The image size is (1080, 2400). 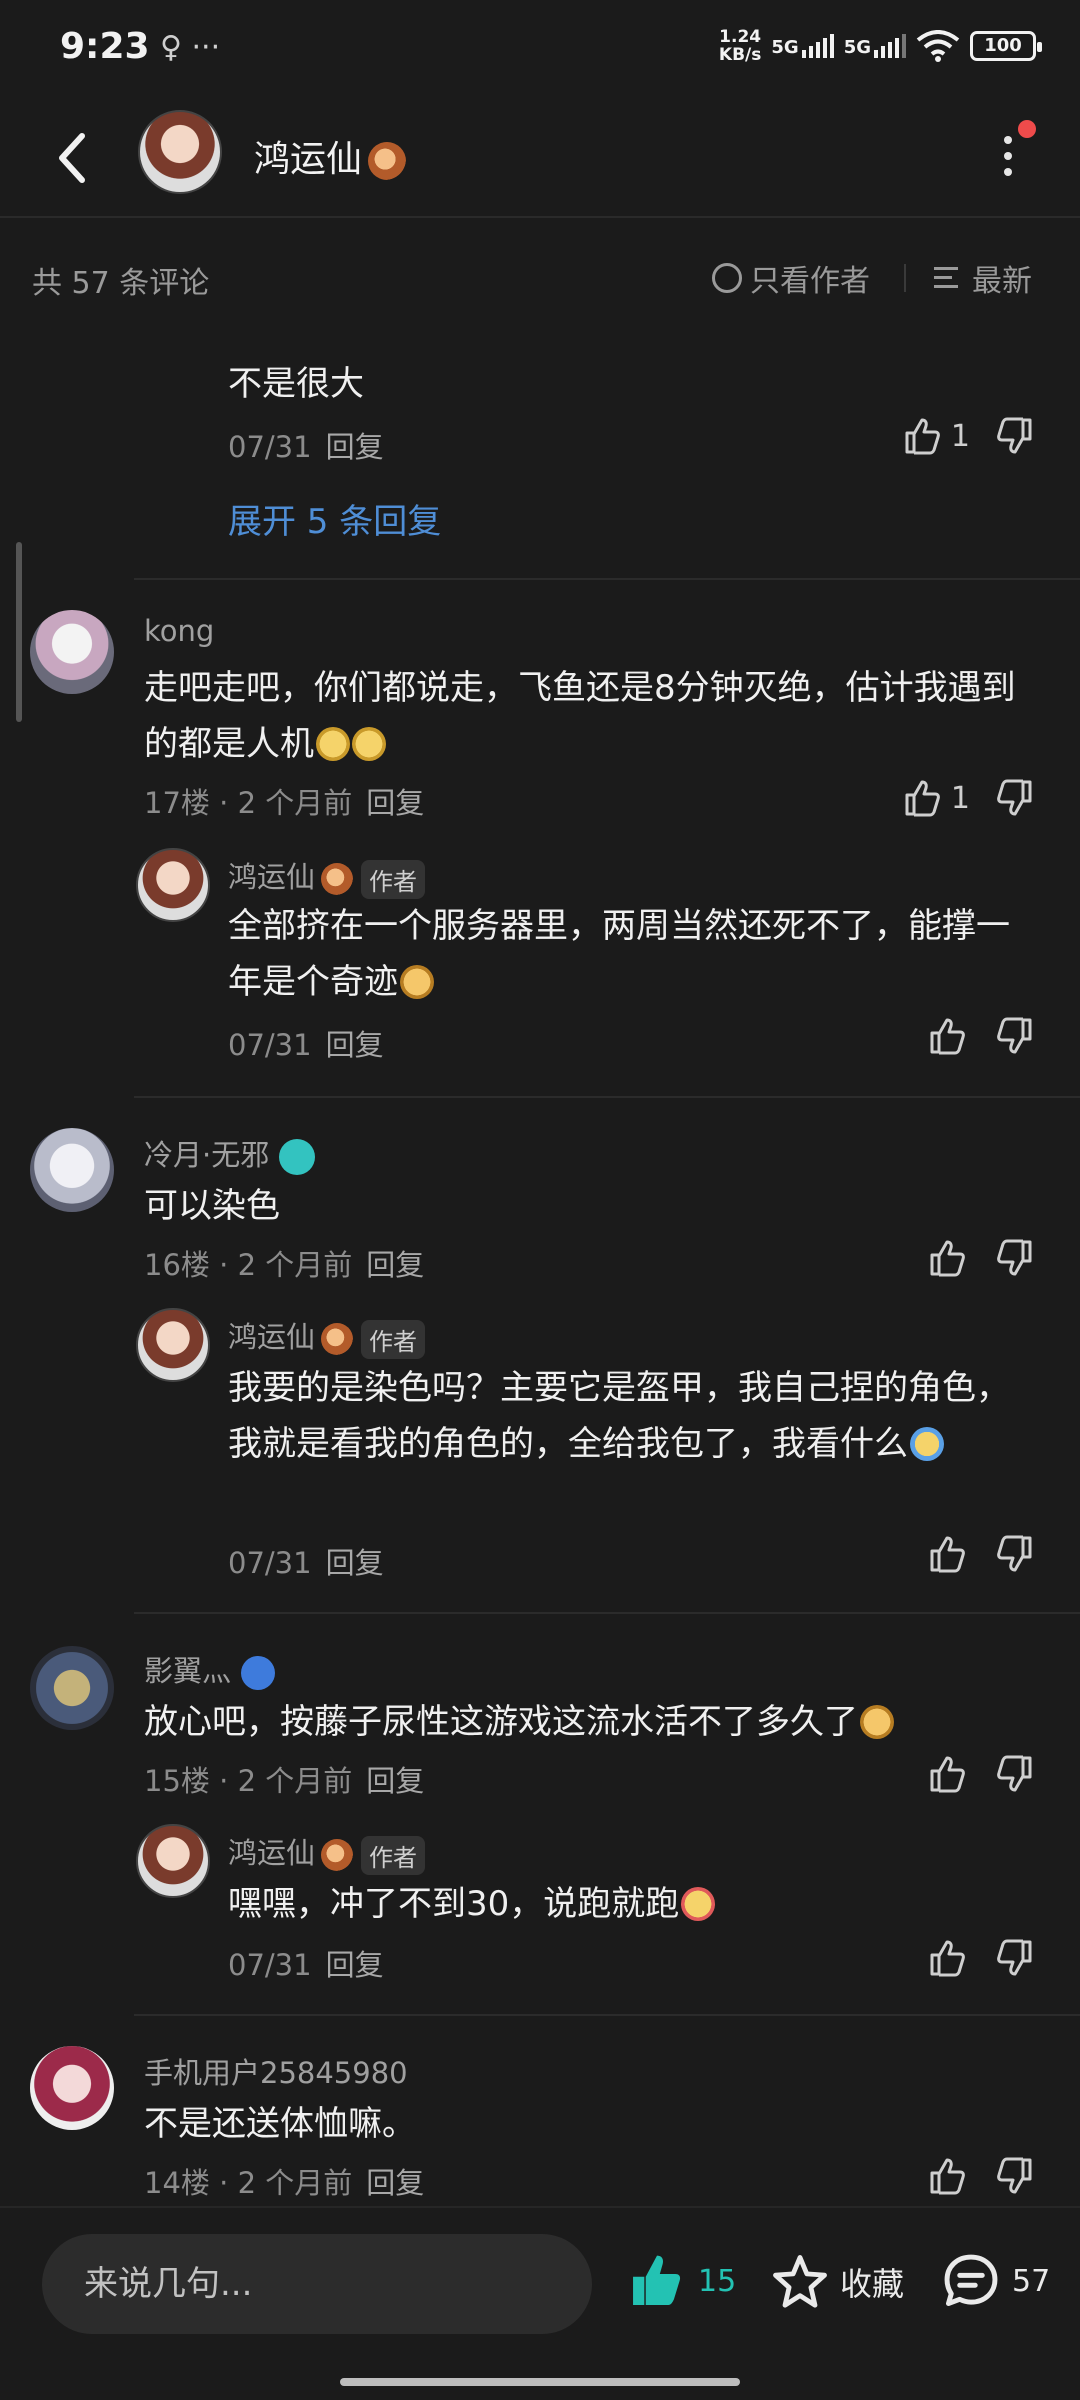 I want to click on comment-username: 影翼灬, so click(x=210, y=1669).